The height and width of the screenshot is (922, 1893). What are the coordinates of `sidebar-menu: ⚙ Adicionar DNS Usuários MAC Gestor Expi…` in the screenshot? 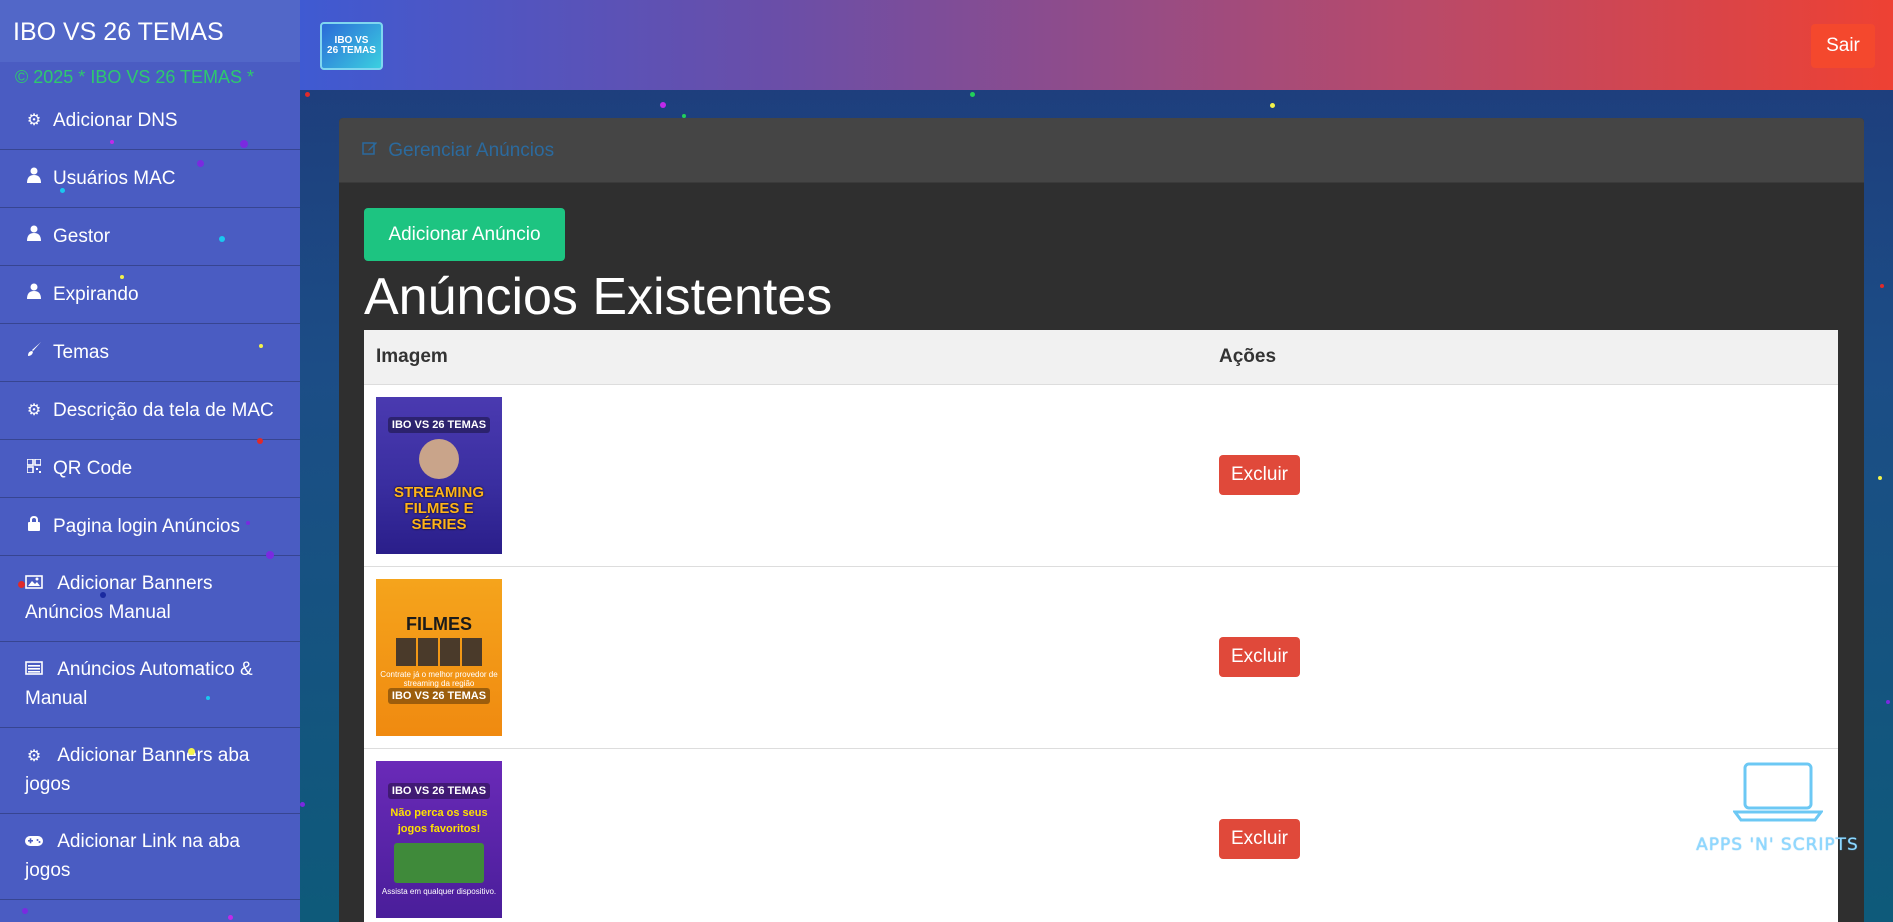 It's located at (150, 496).